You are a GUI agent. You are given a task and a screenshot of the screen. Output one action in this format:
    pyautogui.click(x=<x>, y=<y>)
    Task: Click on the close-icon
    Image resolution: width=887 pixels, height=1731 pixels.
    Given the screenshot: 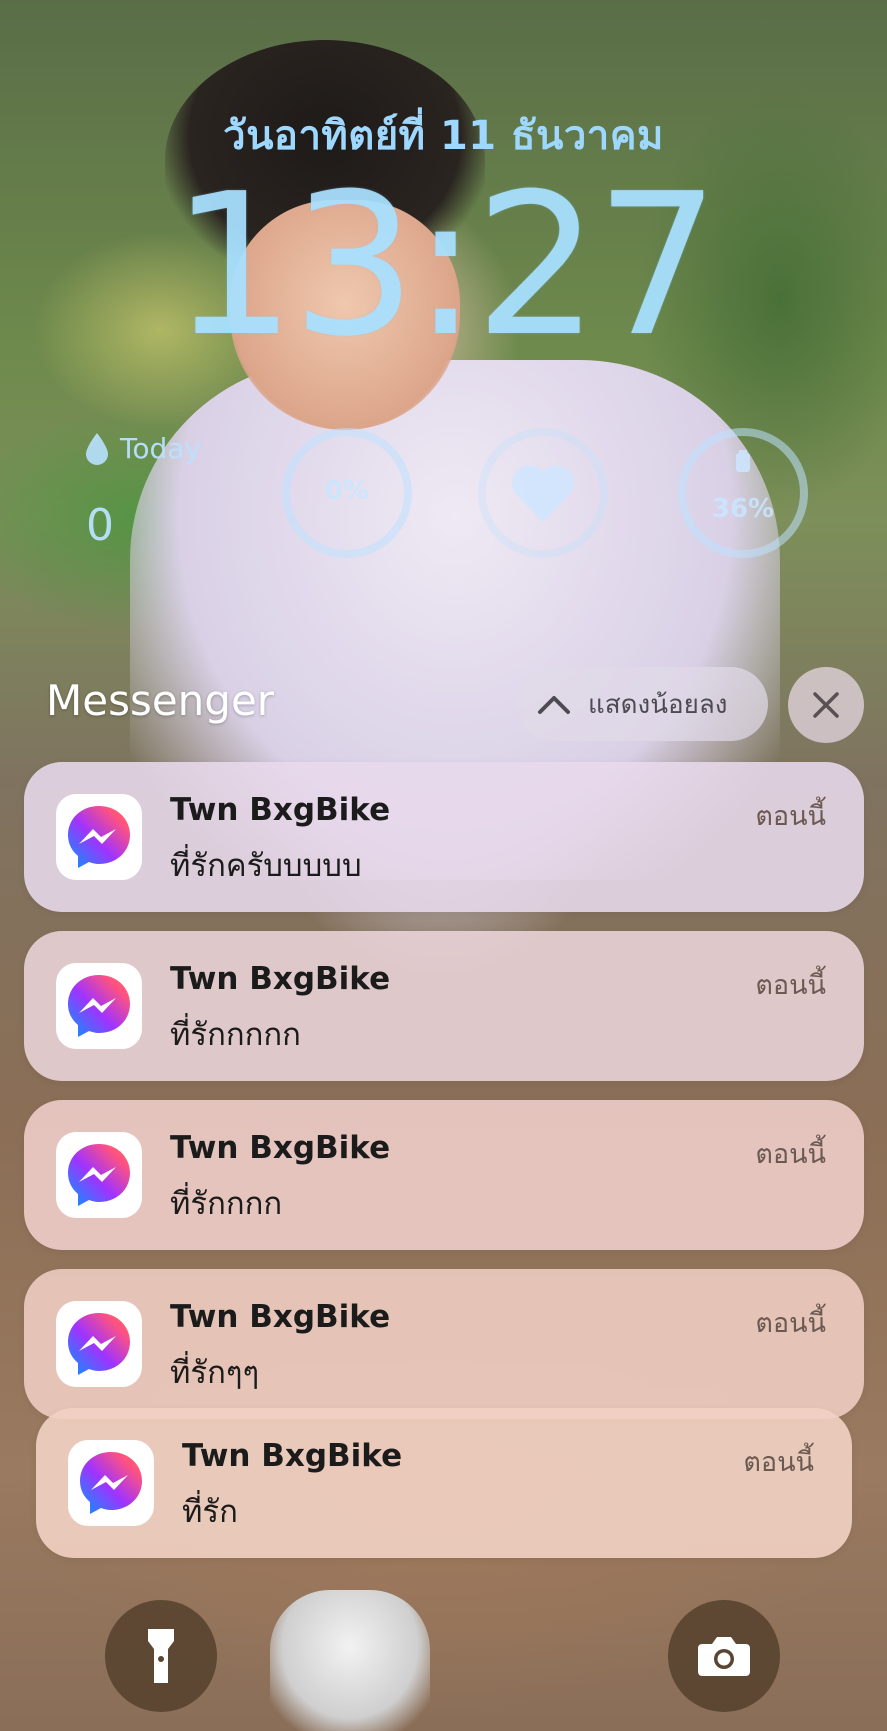 What is the action you would take?
    pyautogui.click(x=826, y=705)
    